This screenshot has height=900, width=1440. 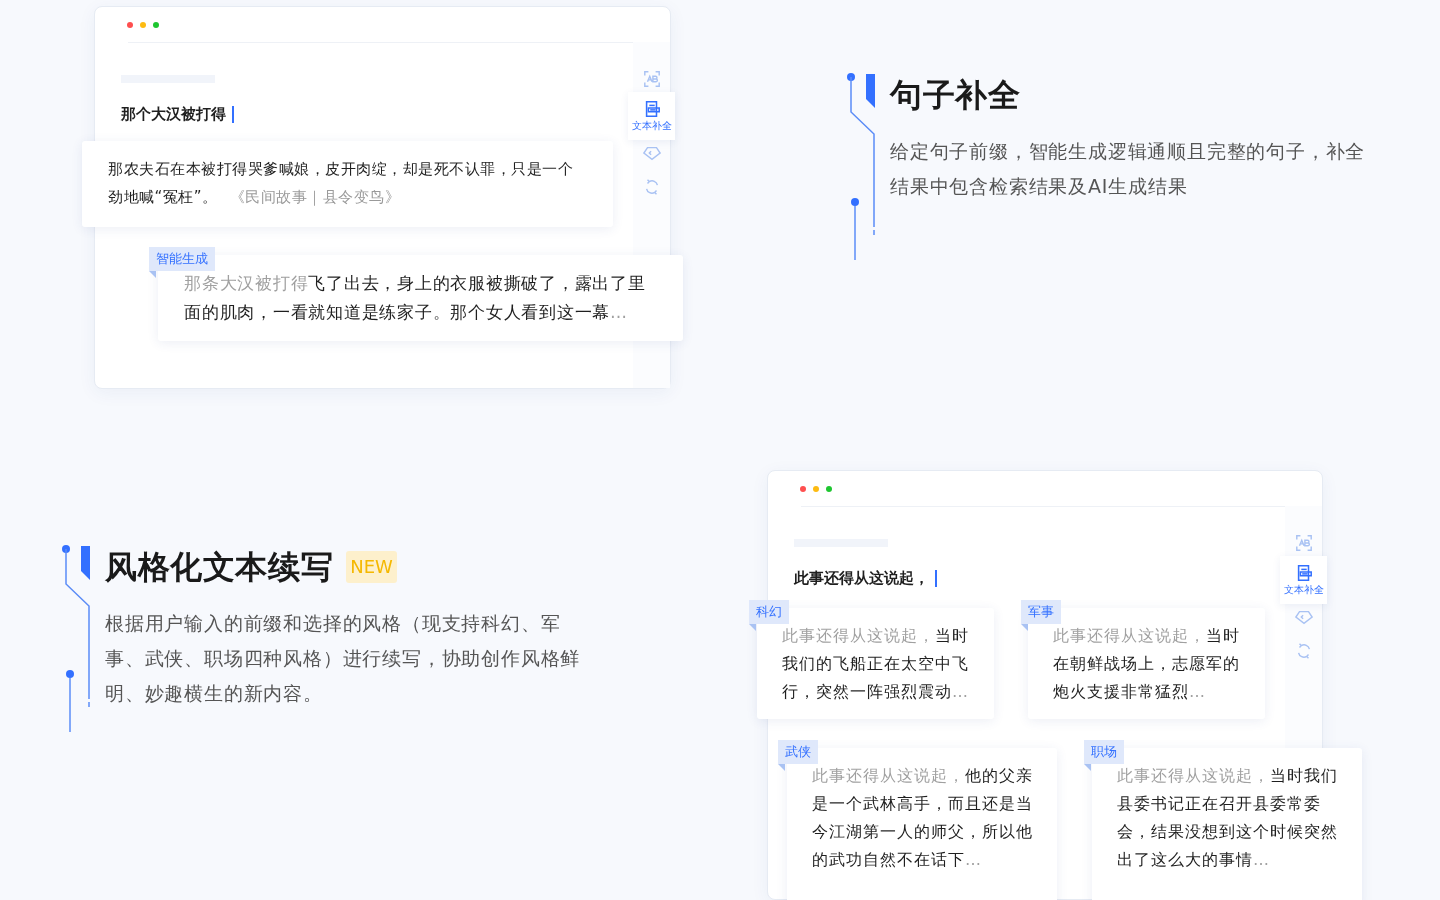 I want to click on style-tag: 武侠, so click(x=798, y=752).